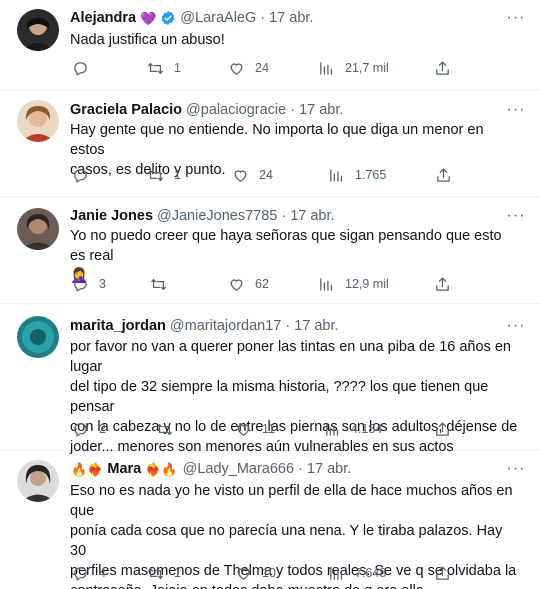  I want to click on views-count: 1.765, so click(371, 175).